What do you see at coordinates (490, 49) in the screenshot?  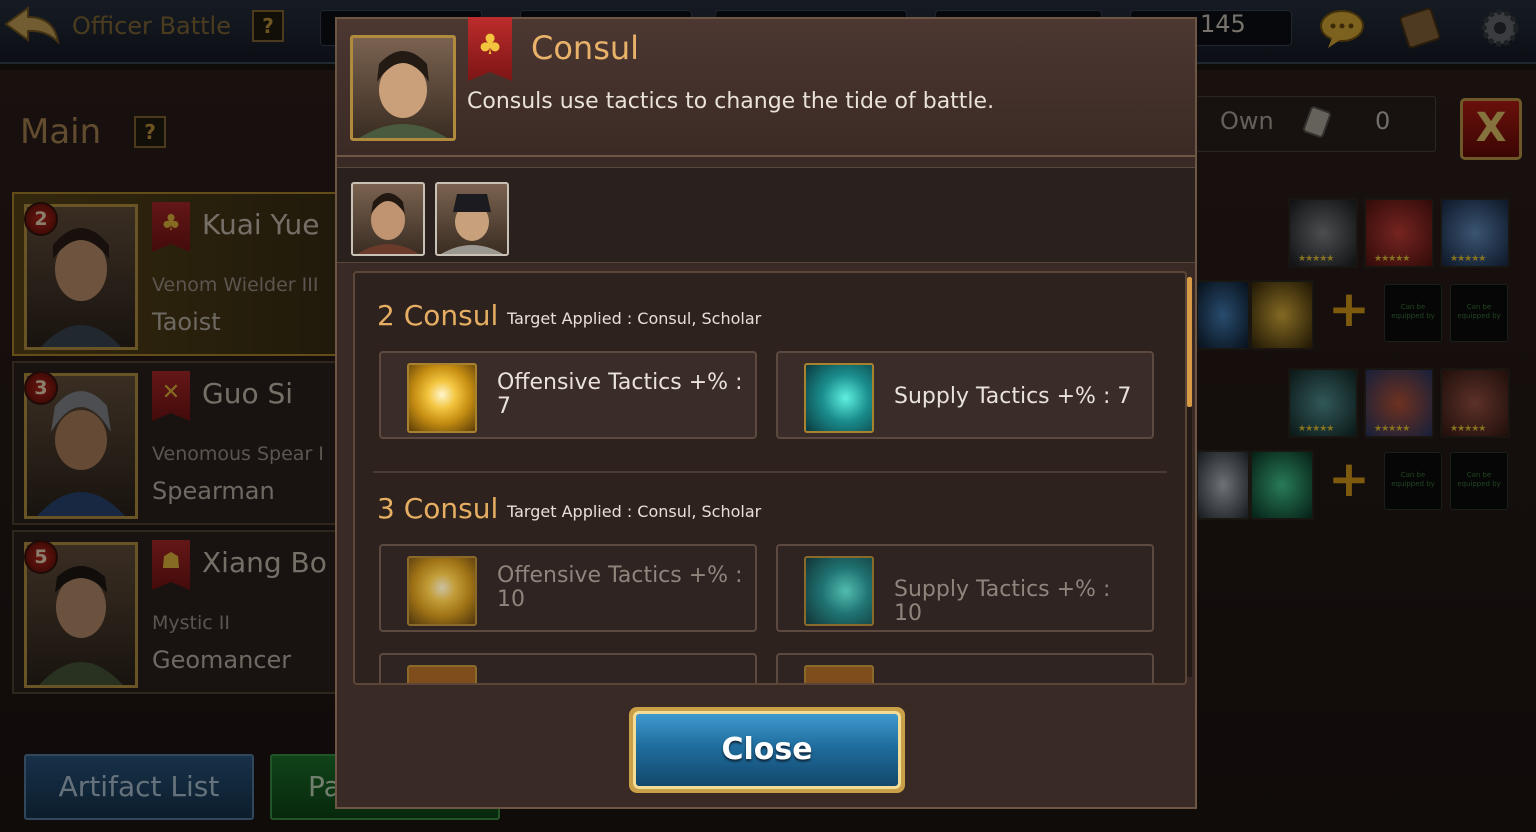 I see `tree-emblem-icon: ♣` at bounding box center [490, 49].